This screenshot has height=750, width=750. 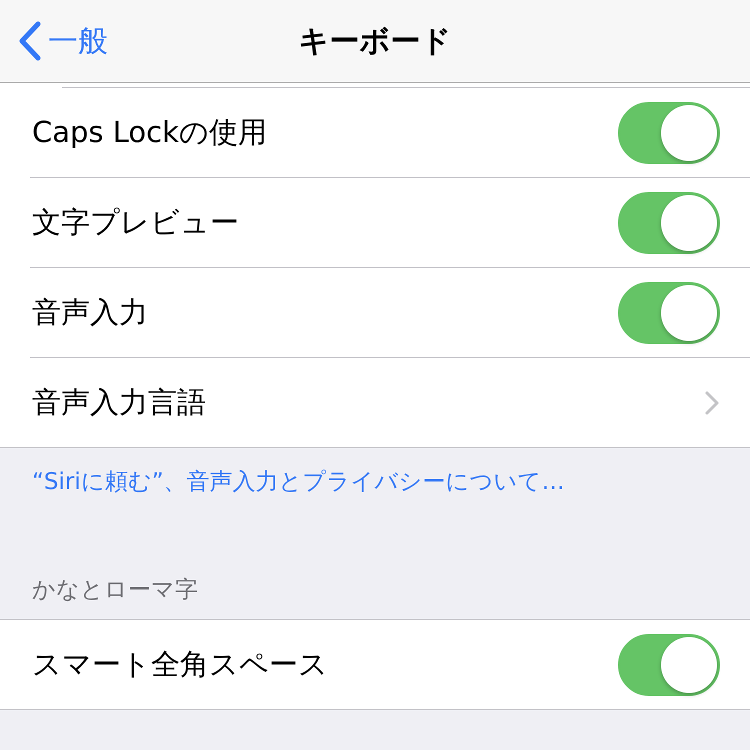 I want to click on section-header: かなとローマ字, so click(x=115, y=590).